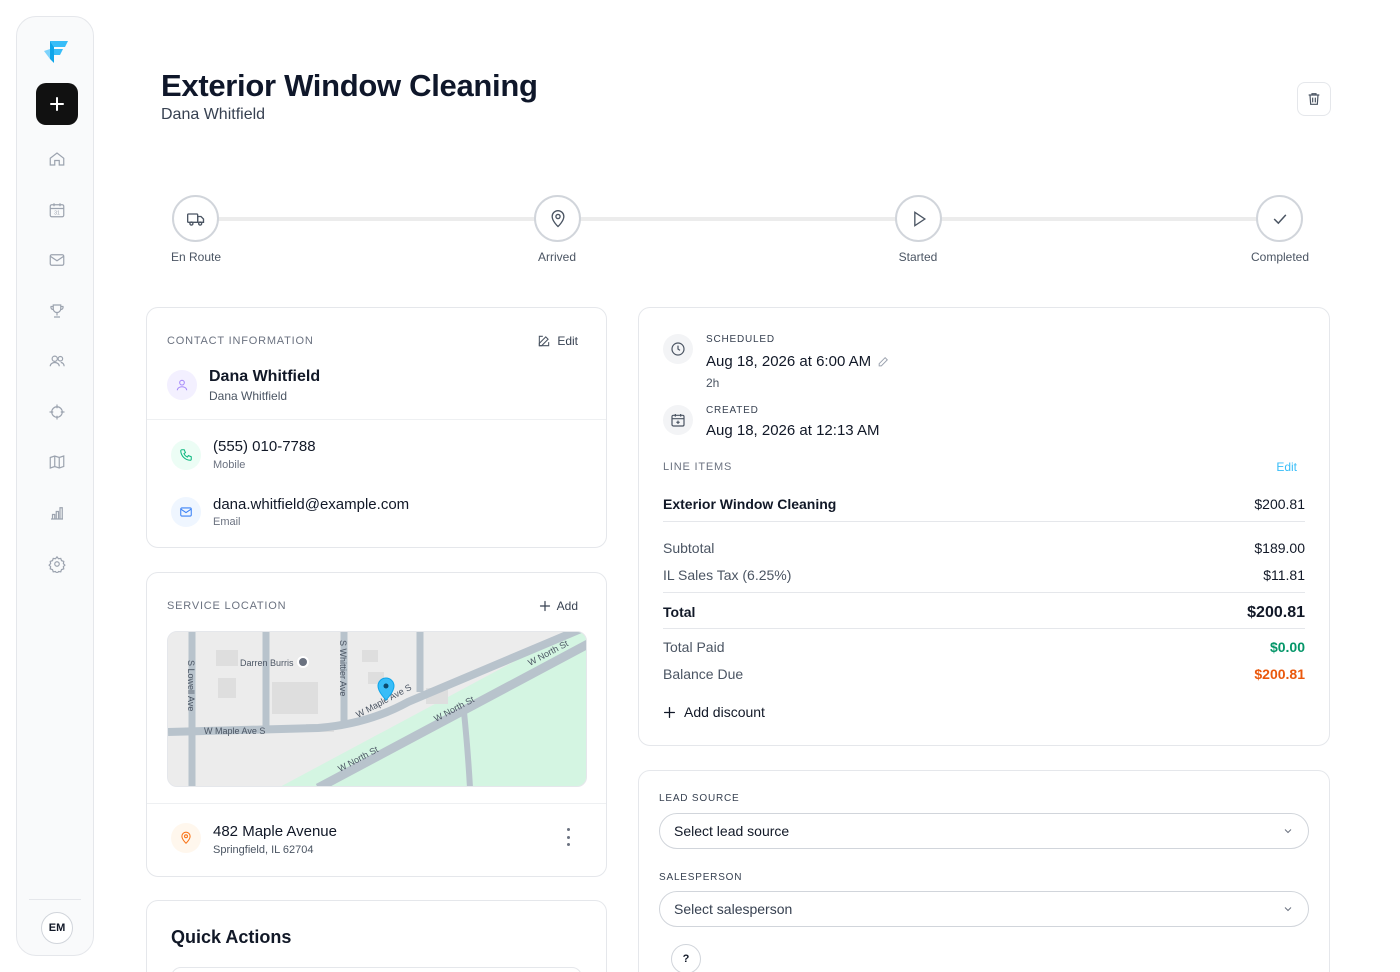 The height and width of the screenshot is (972, 1400). I want to click on truck-icon, so click(195, 219).